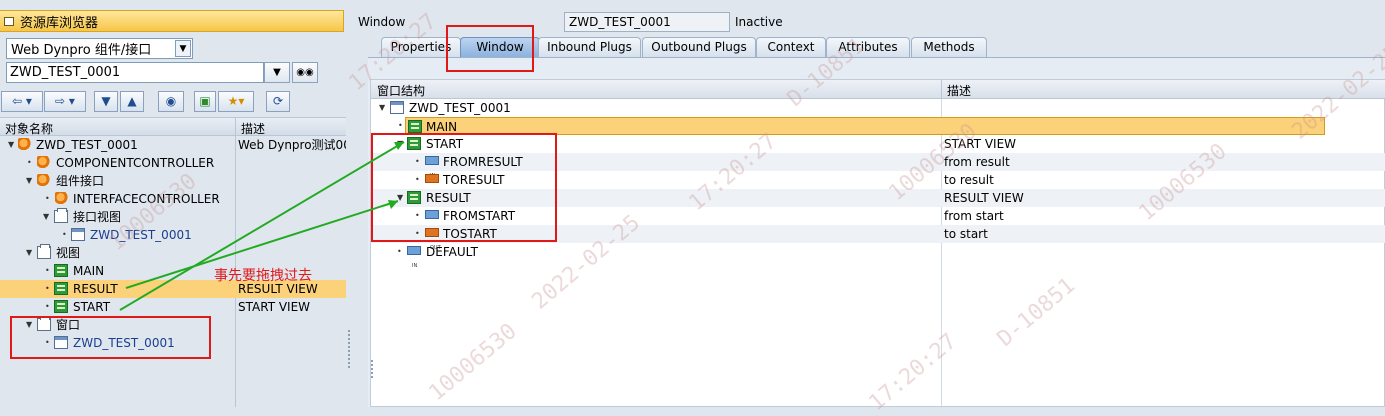  I want to click on tree-node-interface-view: • ZWD_TEST_0001, so click(173, 235).